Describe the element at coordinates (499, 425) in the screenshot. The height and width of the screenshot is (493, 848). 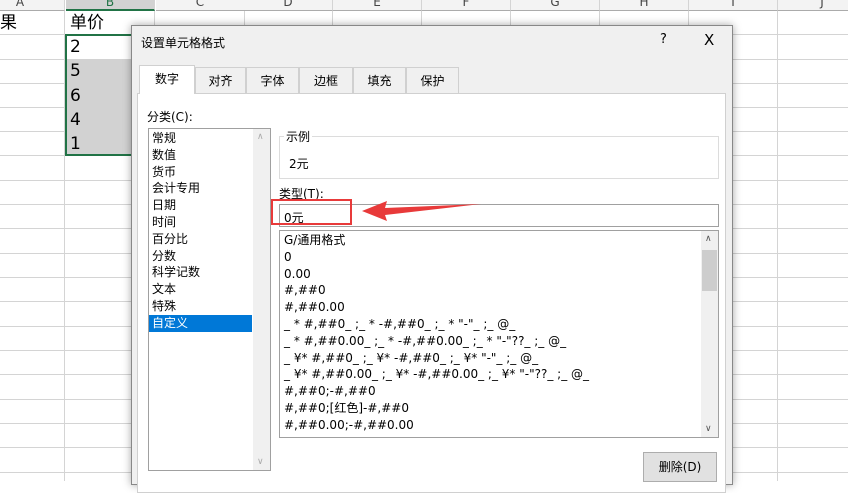
I see `format-item: #,##0.00;-#,##0.00` at that location.